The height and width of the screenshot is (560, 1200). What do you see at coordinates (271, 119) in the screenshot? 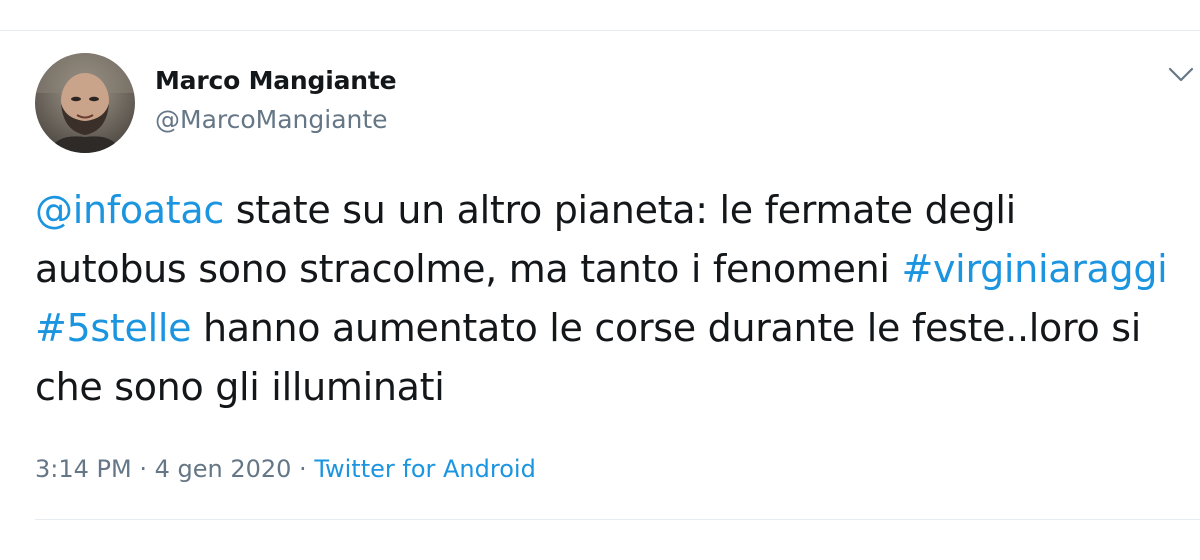
I see `author-handle: @MarcoMangiante` at bounding box center [271, 119].